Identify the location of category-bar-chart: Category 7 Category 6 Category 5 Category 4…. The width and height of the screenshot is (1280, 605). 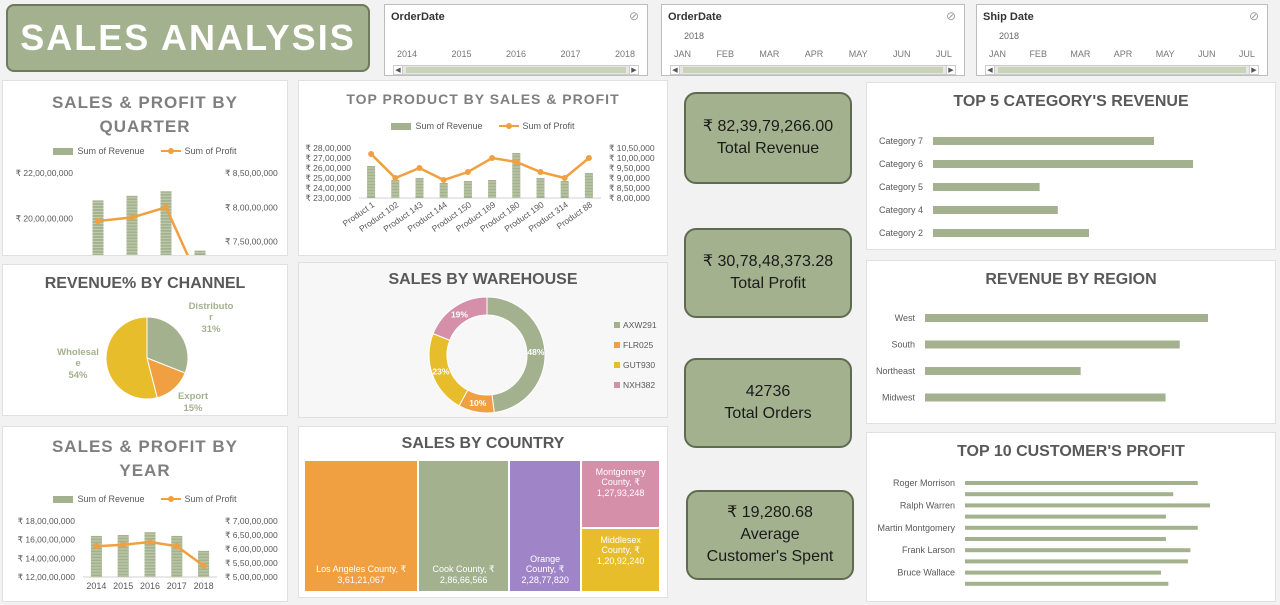
(1036, 187).